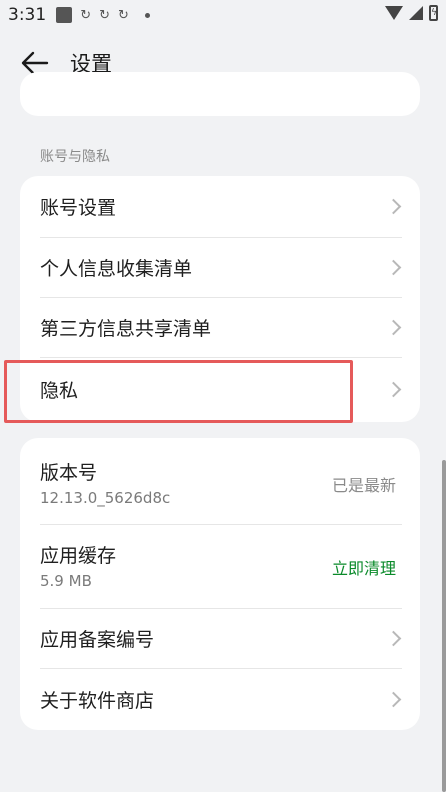  What do you see at coordinates (416, 13) in the screenshot?
I see `signal-icon` at bounding box center [416, 13].